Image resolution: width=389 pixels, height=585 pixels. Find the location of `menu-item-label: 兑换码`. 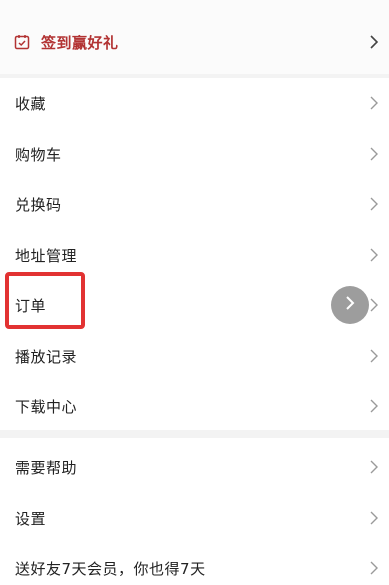

menu-item-label: 兑换码 is located at coordinates (38, 204).